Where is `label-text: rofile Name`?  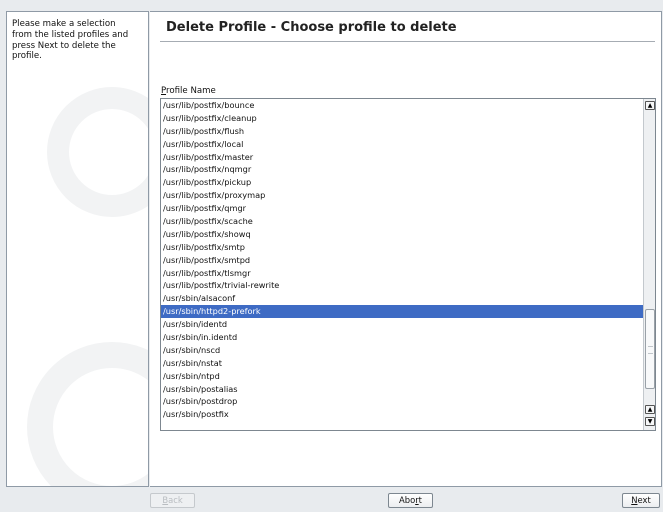
label-text: rofile Name is located at coordinates (191, 91).